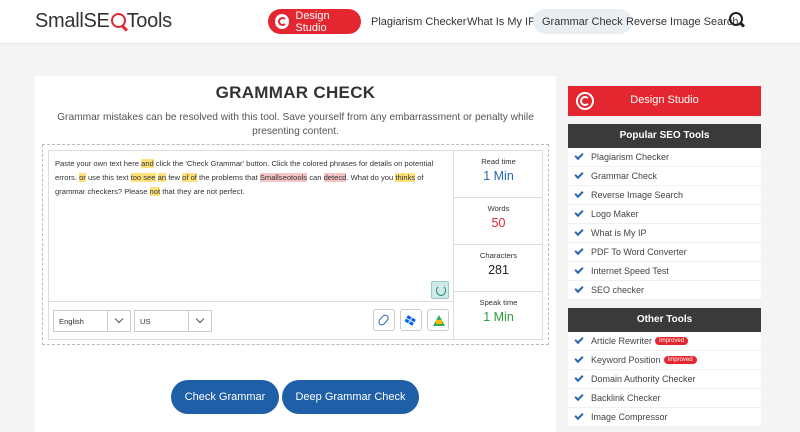 Image resolution: width=800 pixels, height=432 pixels. Describe the element at coordinates (682, 21) in the screenshot. I see `nav-reverse-image-search: Reverse Image Search` at that location.